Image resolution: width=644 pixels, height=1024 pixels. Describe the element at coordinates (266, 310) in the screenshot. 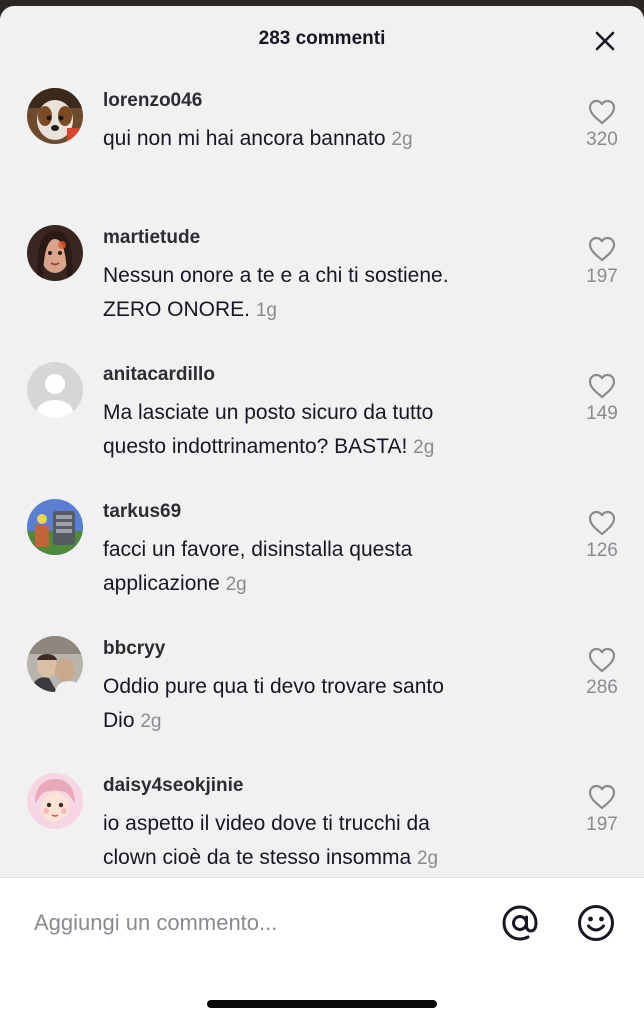

I see `comment-time: 1g` at that location.